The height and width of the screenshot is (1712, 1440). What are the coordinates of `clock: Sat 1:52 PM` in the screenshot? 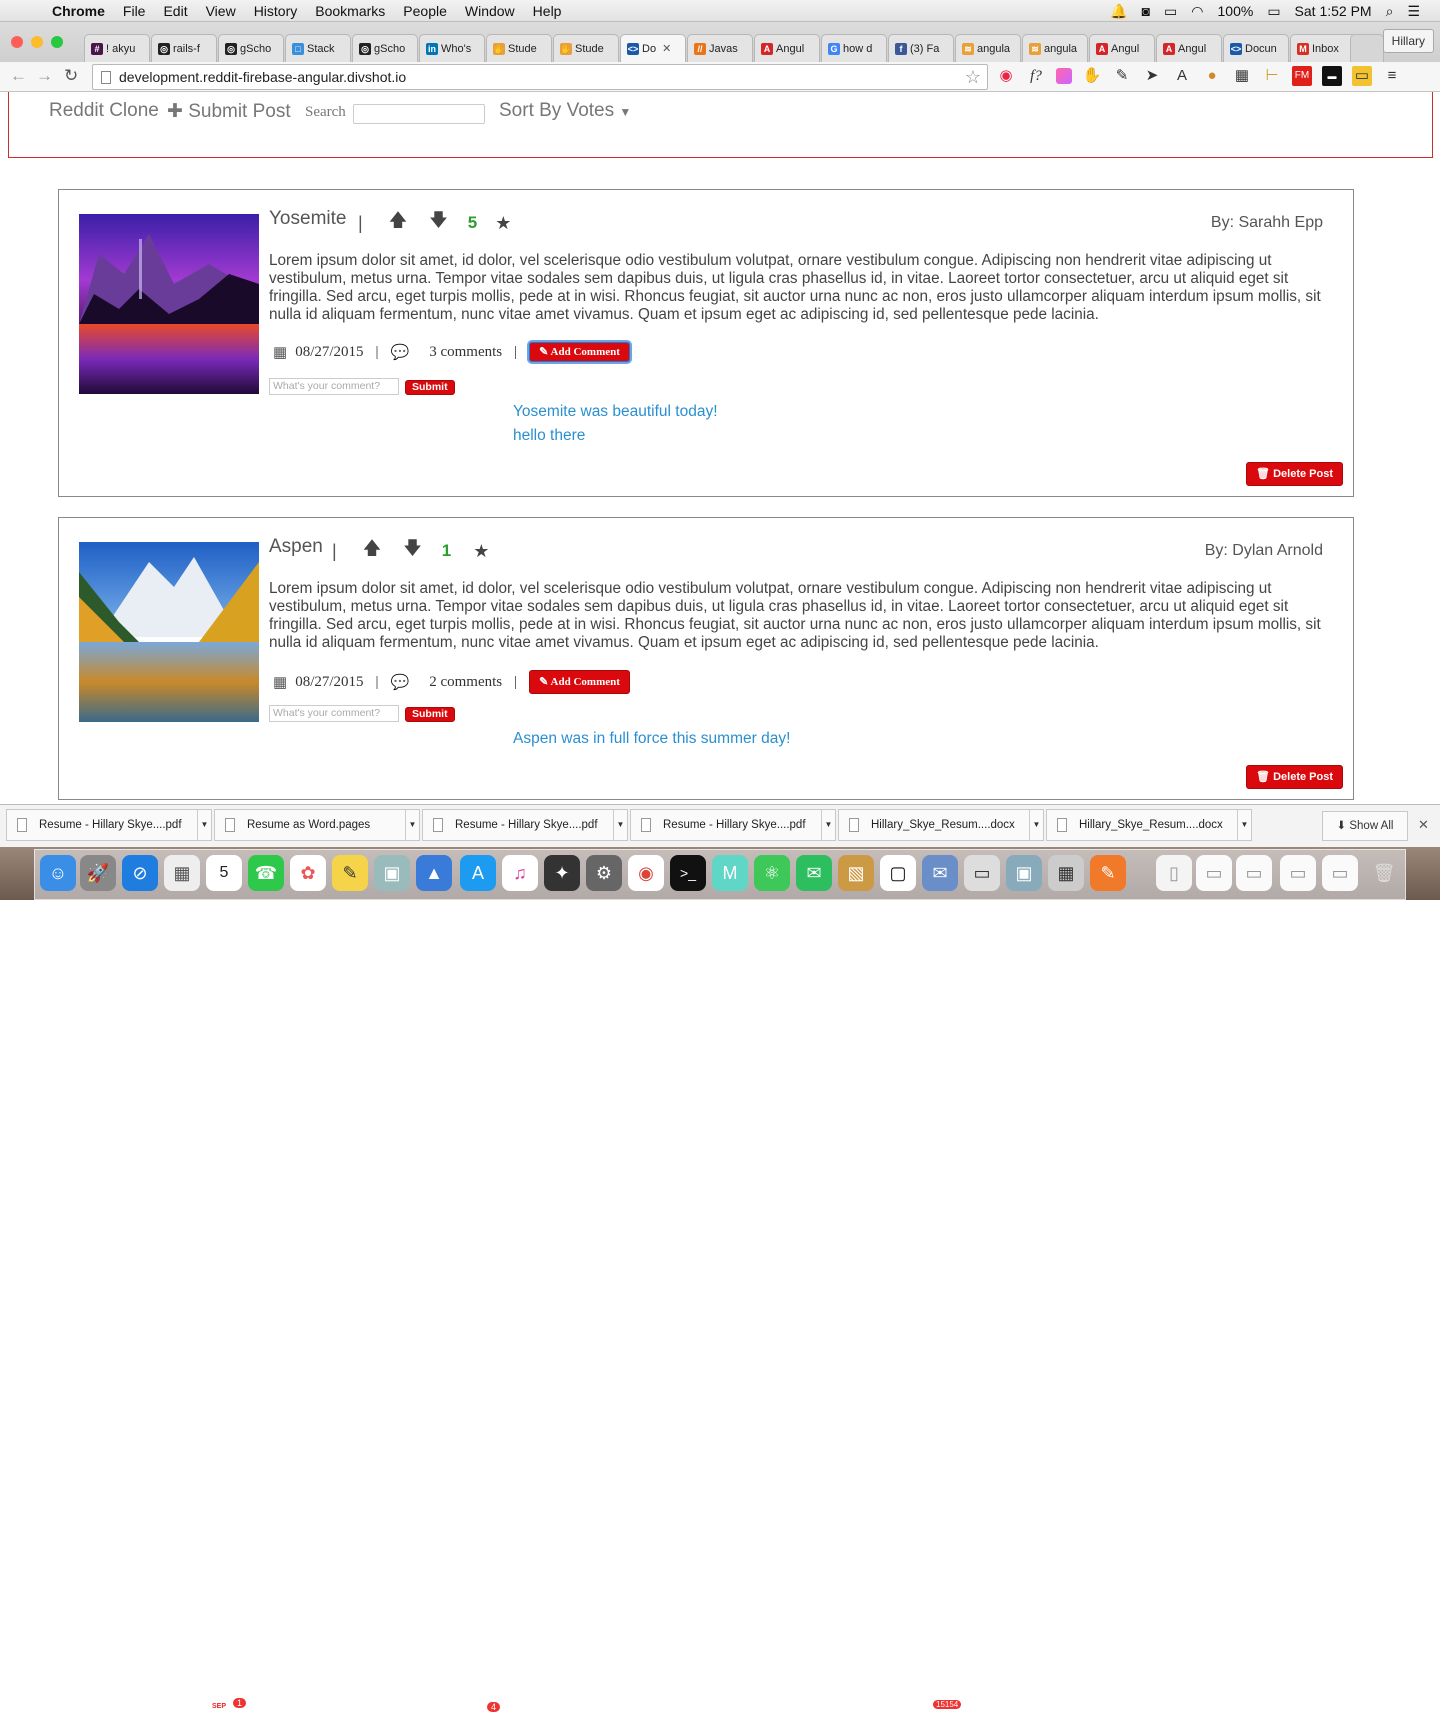 It's located at (1333, 11).